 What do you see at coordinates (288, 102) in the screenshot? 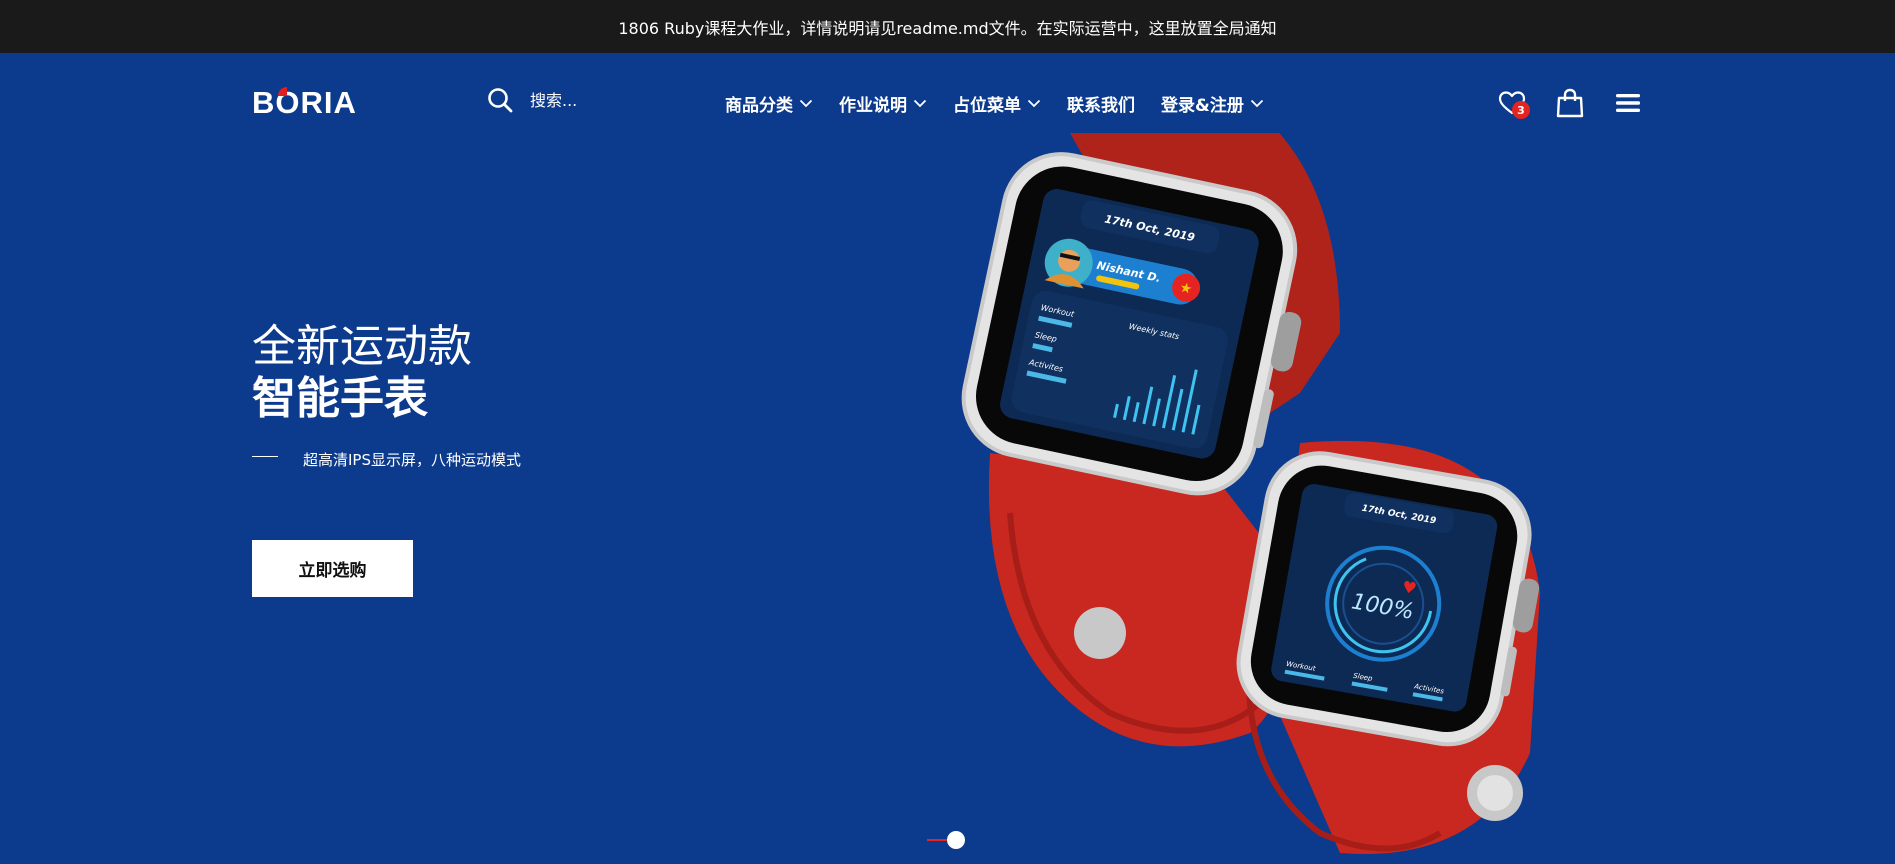
I see `logo-letter-o: O` at bounding box center [288, 102].